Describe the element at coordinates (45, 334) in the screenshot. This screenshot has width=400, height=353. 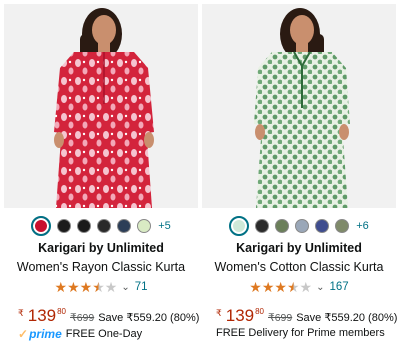
I see `prime-label: prime` at that location.